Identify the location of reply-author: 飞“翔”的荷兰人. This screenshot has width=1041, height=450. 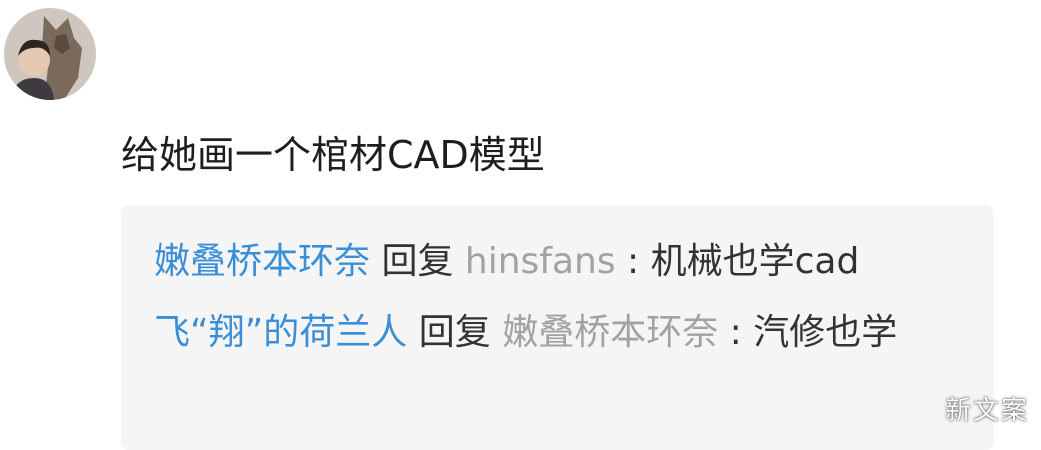
(280, 332).